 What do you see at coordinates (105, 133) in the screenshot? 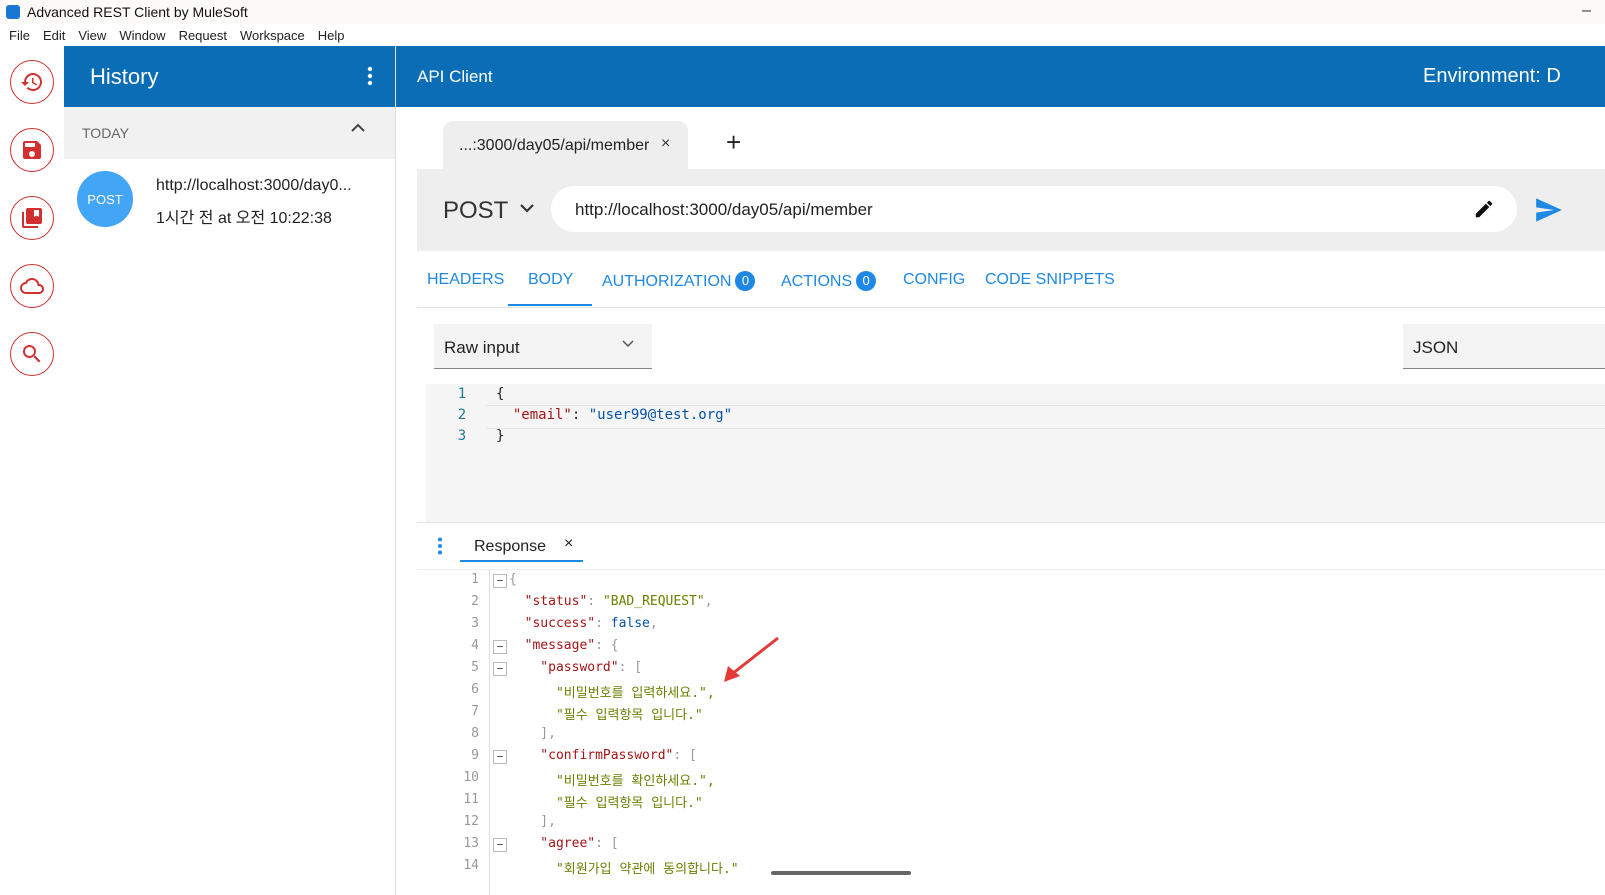
I see `history-group-label: TODAY` at bounding box center [105, 133].